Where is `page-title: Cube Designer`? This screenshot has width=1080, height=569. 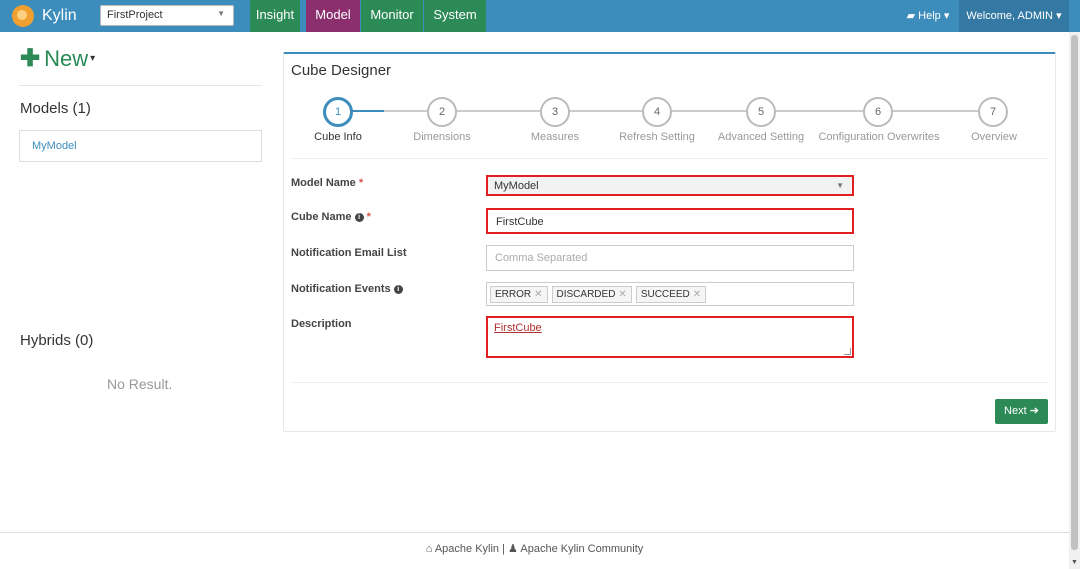
page-title: Cube Designer is located at coordinates (341, 70).